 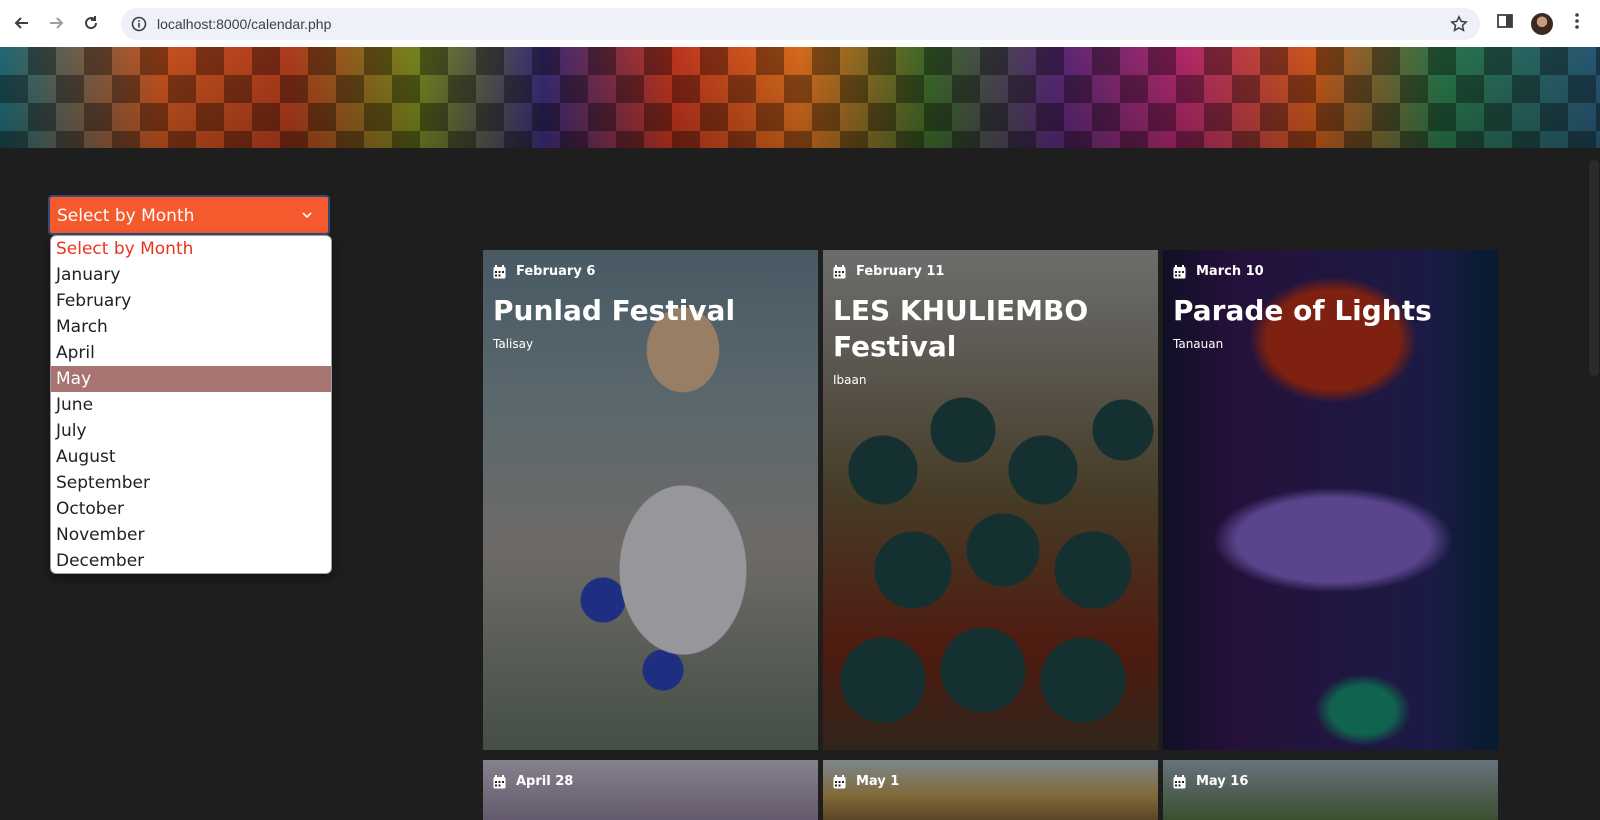 I want to click on site-info-button, so click(x=139, y=26).